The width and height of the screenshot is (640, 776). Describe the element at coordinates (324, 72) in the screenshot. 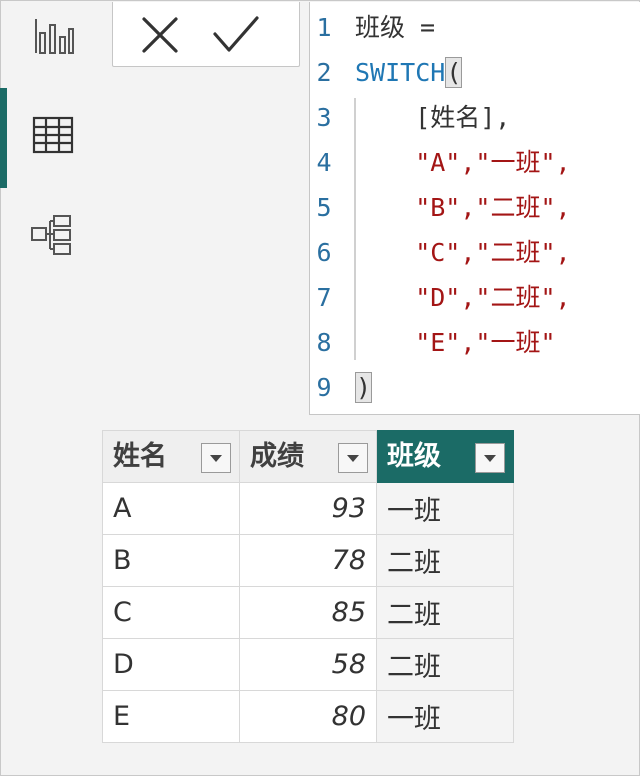

I see `line-number: 2` at that location.